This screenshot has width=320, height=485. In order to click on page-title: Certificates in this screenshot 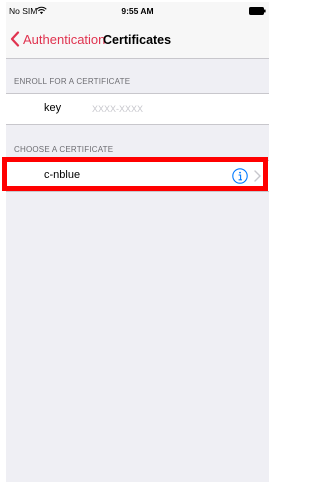, I will do `click(137, 40)`.